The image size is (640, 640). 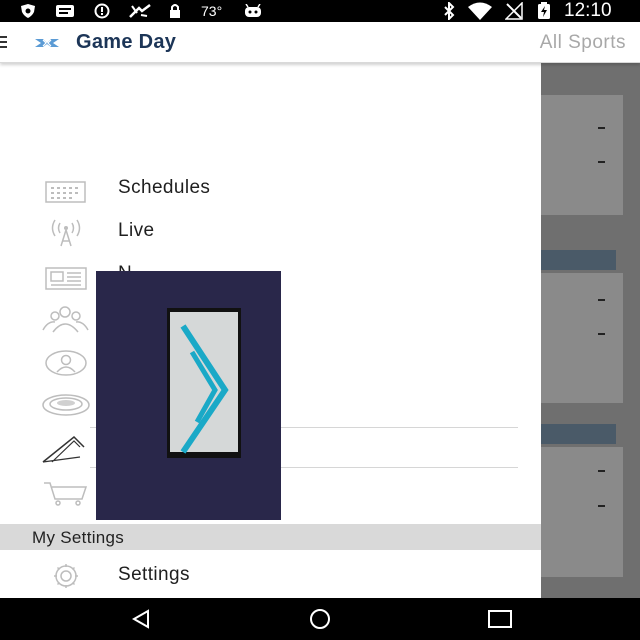 I want to click on app-bar: Game Day All Sports, so click(x=320, y=42).